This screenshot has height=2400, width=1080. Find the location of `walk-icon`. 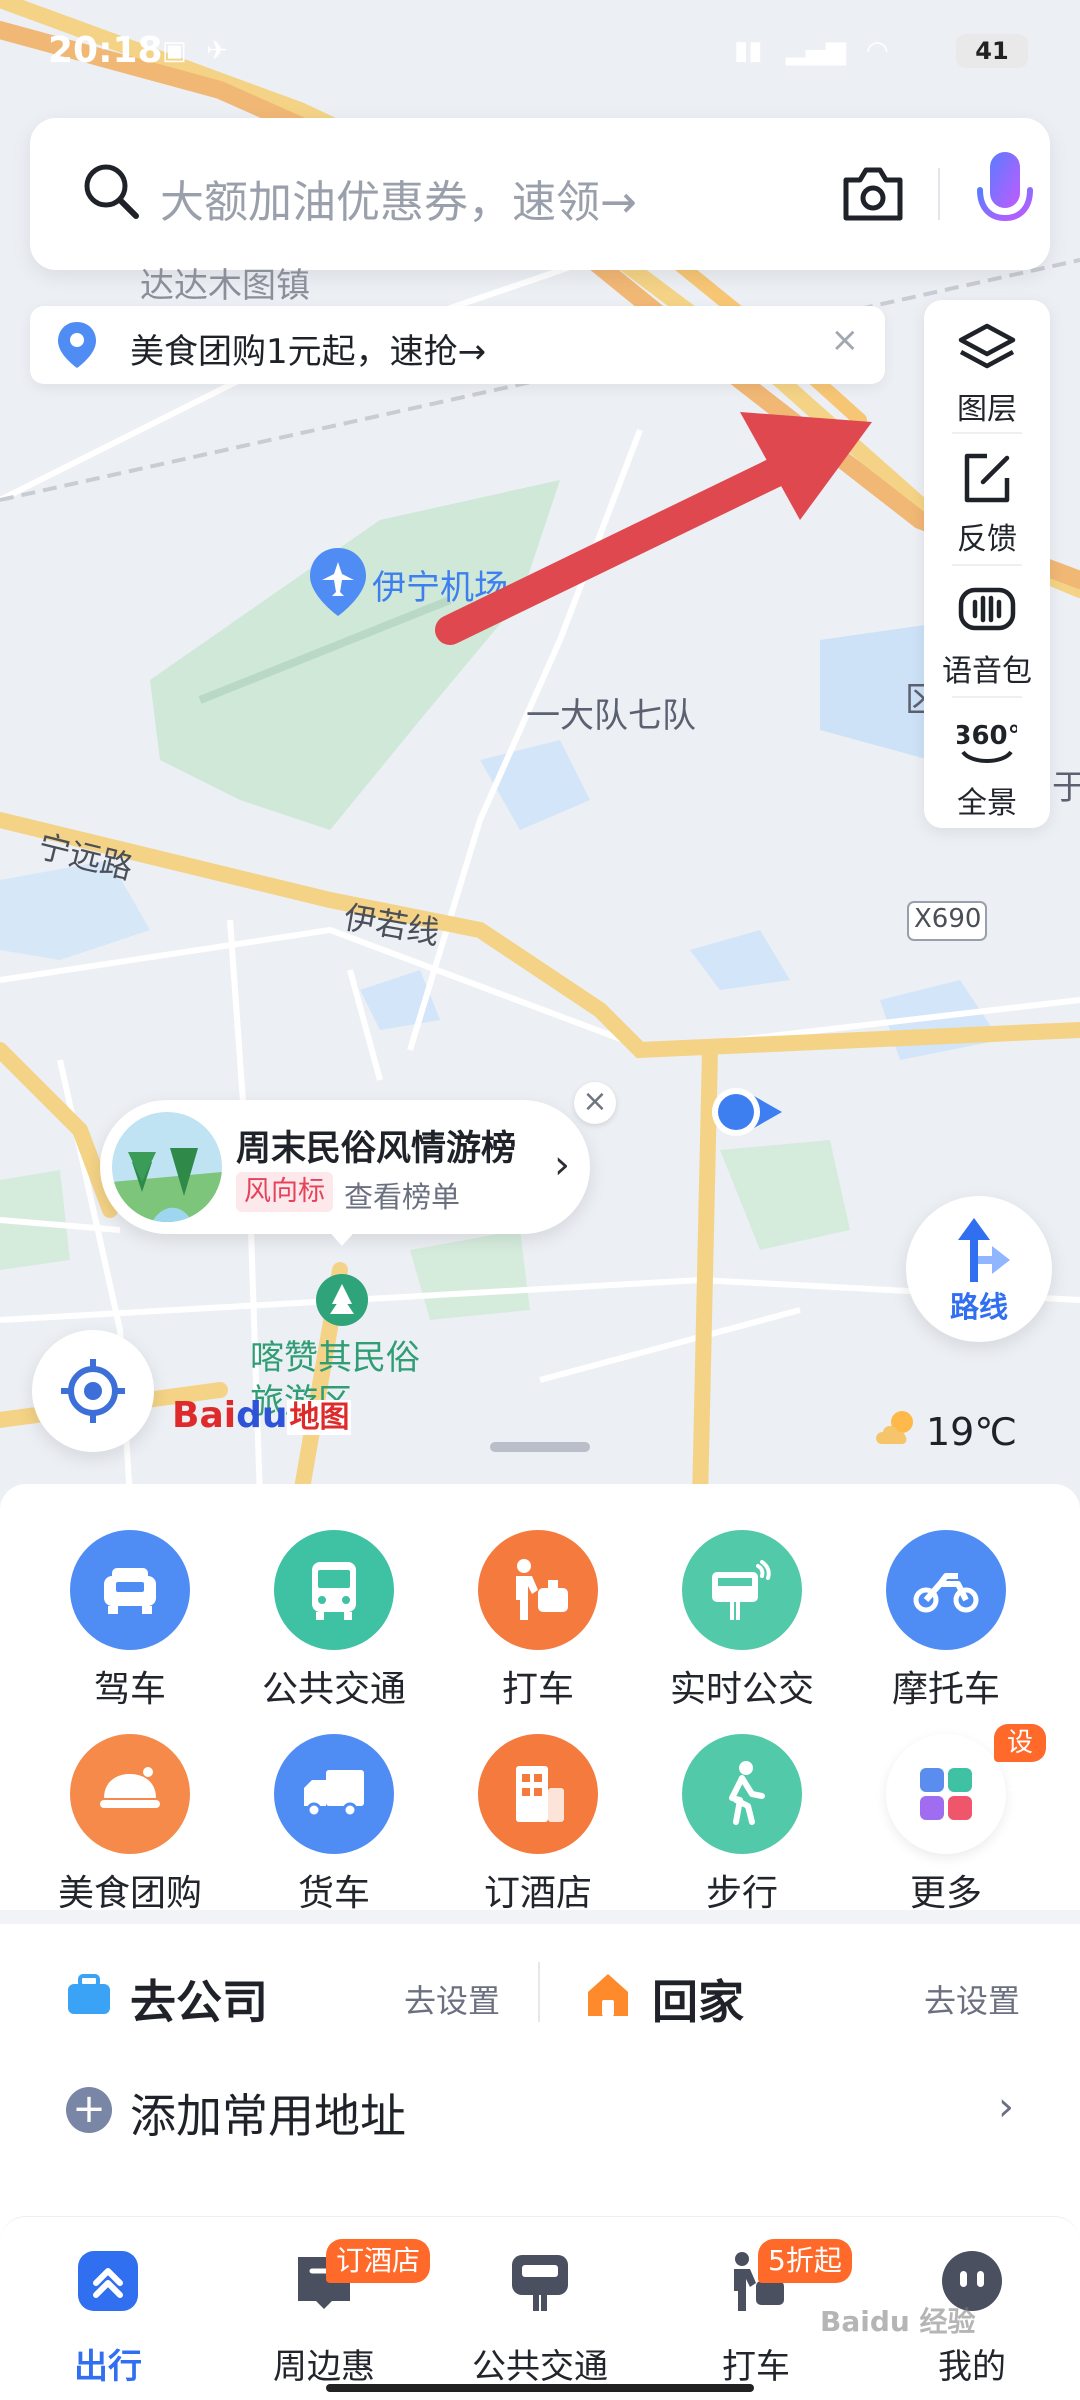

walk-icon is located at coordinates (742, 1794).